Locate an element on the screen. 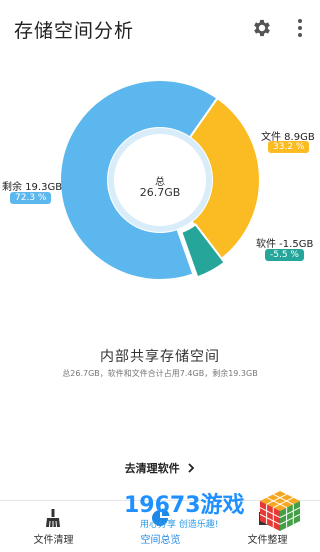 The width and height of the screenshot is (320, 552). page-title: 存储空间分析 is located at coordinates (74, 31).